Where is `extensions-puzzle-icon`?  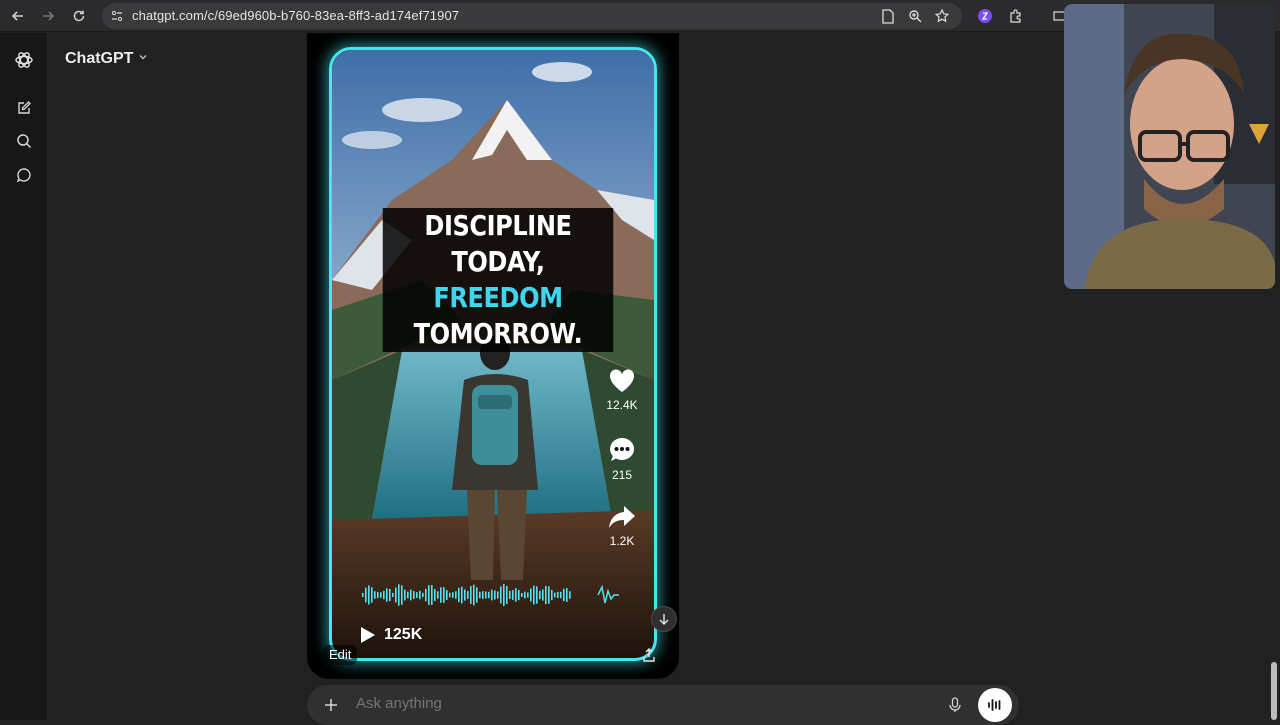 extensions-puzzle-icon is located at coordinates (1016, 16).